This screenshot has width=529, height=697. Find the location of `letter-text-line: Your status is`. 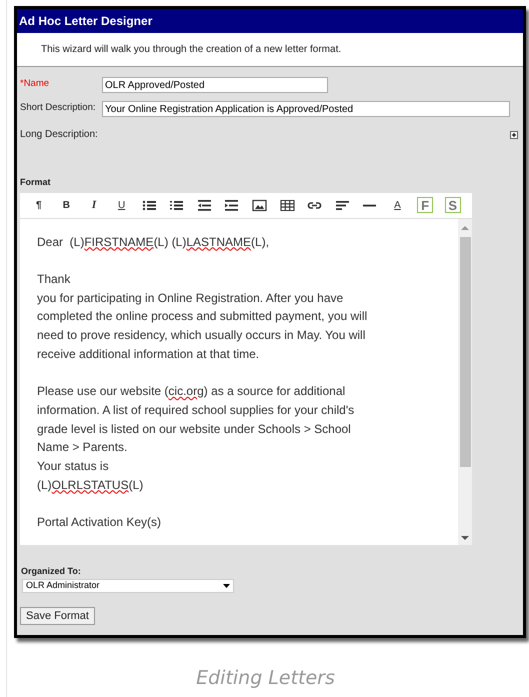

letter-text-line: Your status is is located at coordinates (73, 466).